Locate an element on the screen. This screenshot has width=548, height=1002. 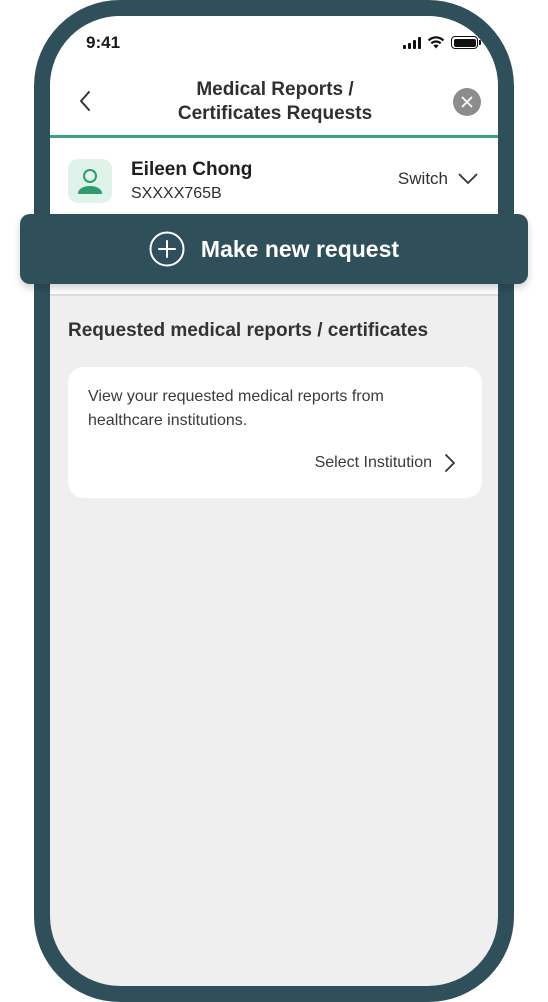
battery-icon is located at coordinates (466, 42).